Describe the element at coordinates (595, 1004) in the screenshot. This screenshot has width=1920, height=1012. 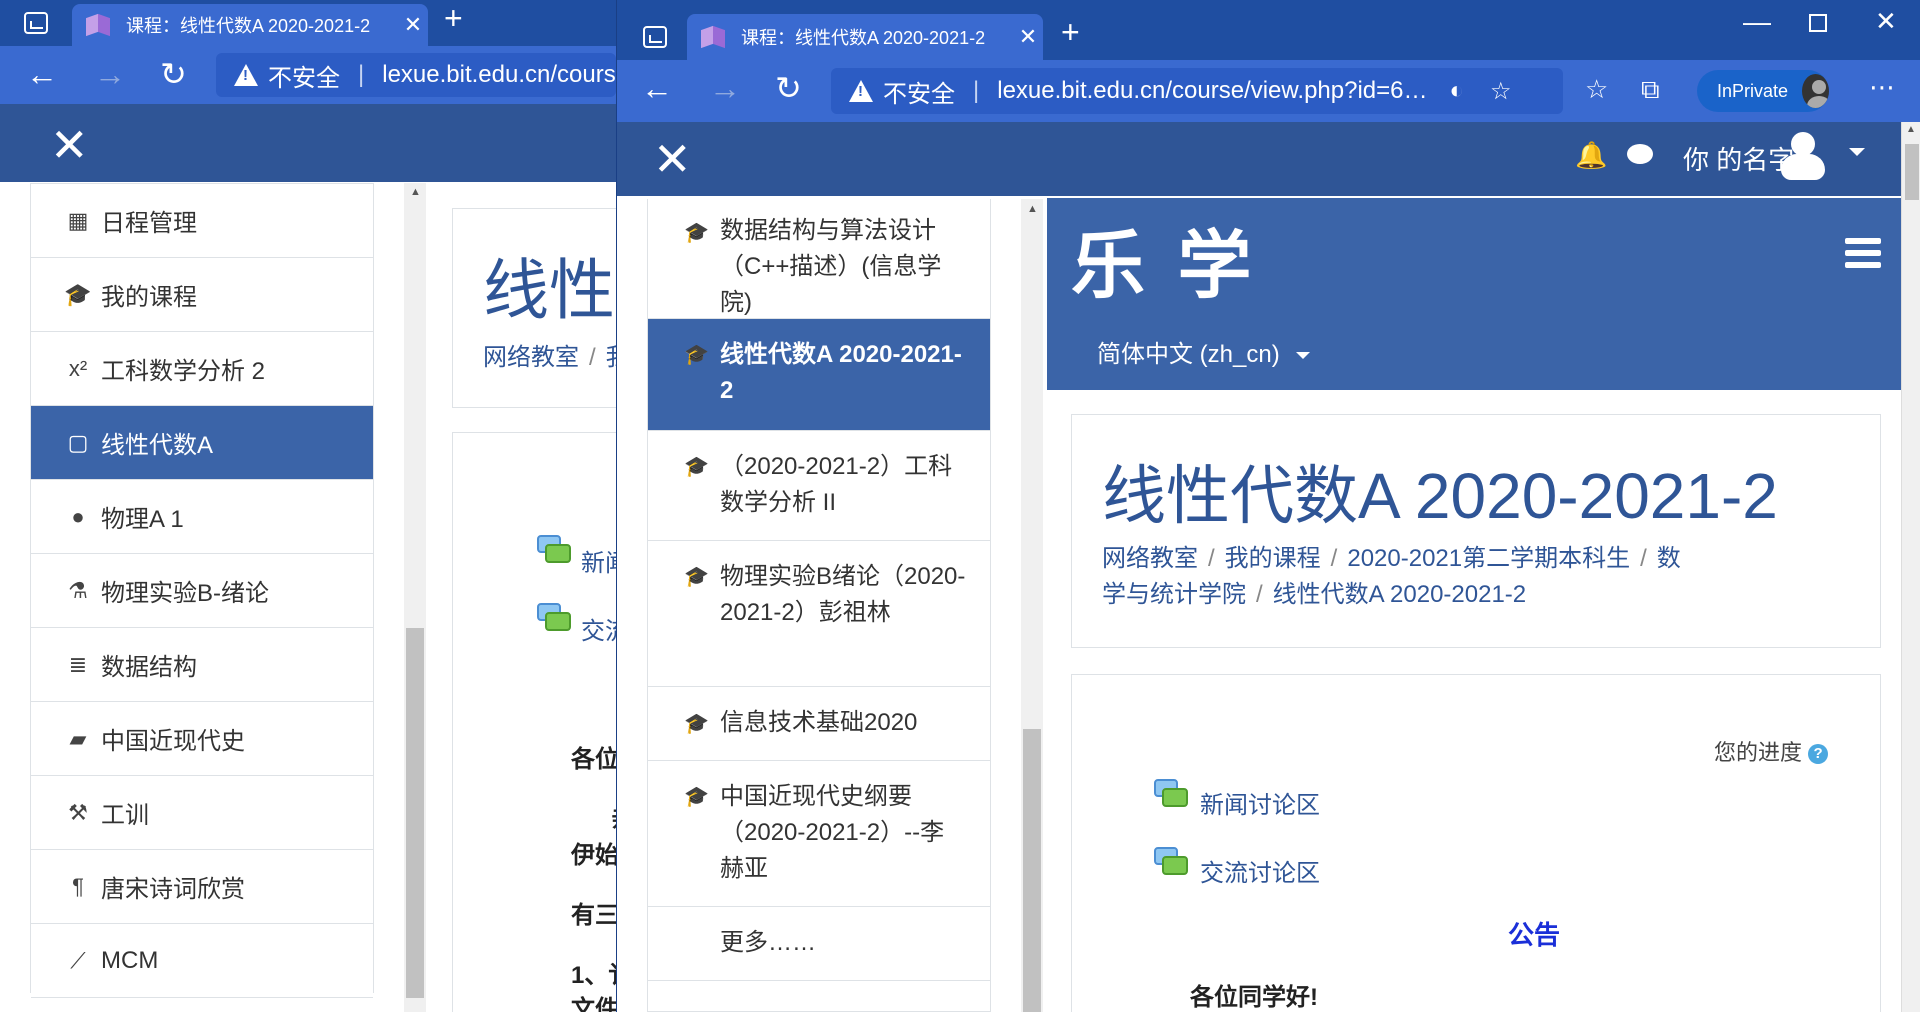
I see `back-text-fragment: 文件` at that location.